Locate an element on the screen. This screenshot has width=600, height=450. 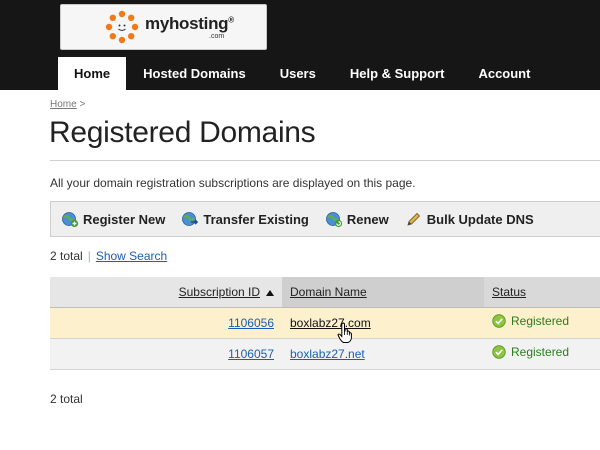
subscription-id-link: 1106057 is located at coordinates (251, 354).